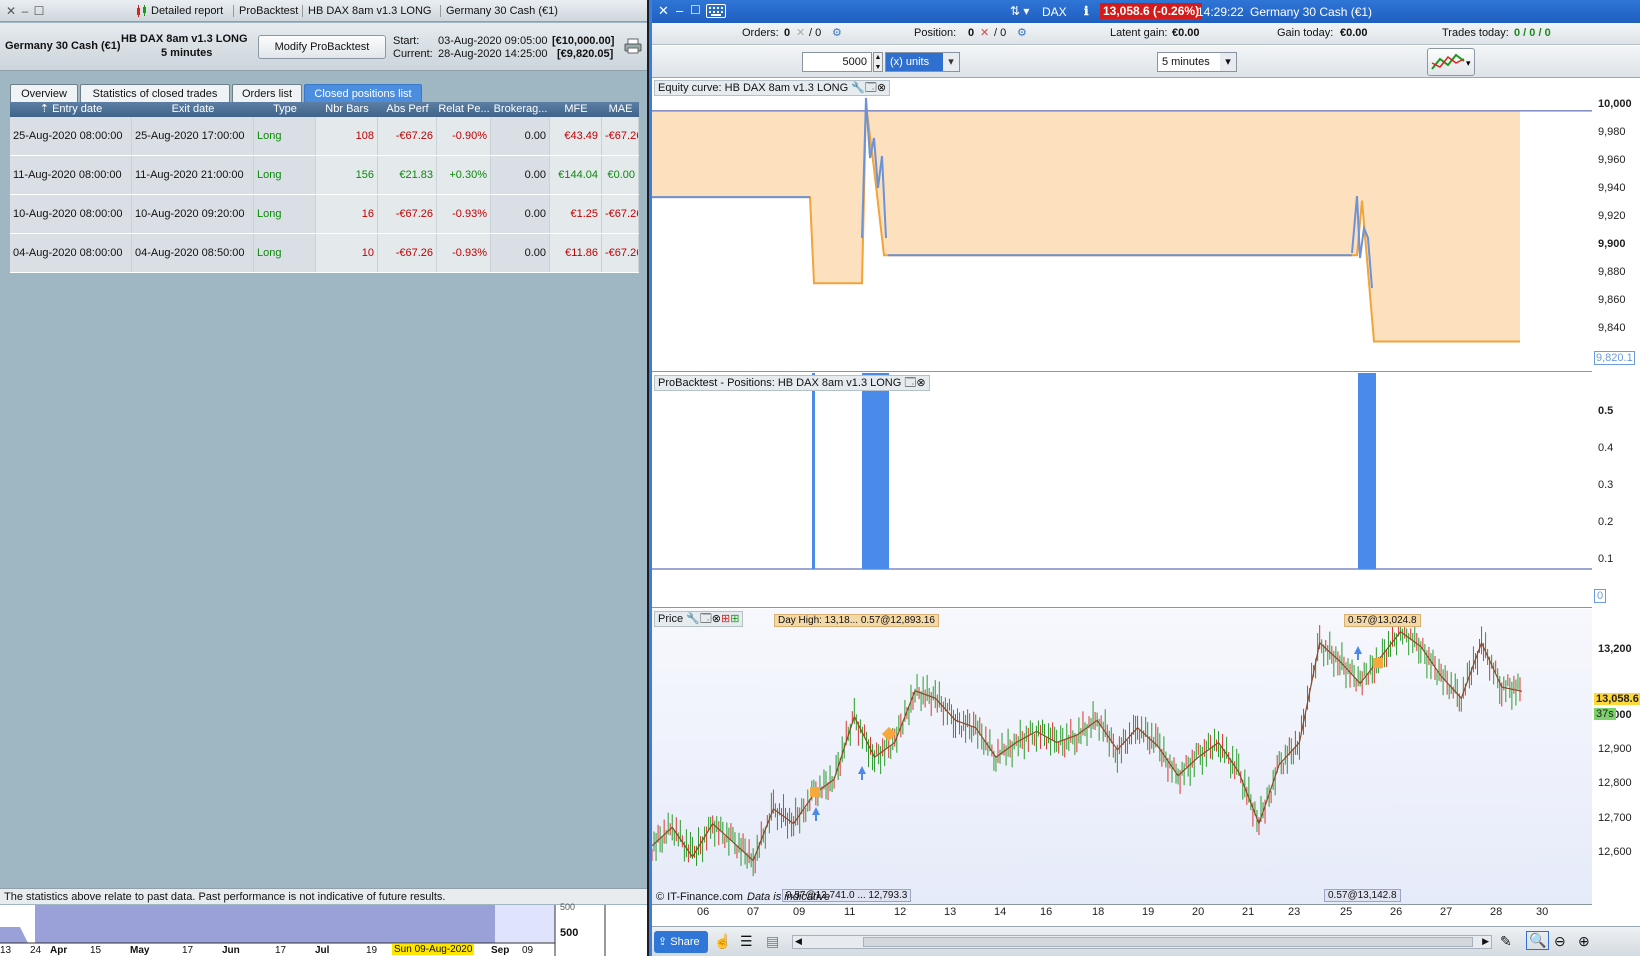  I want to click on price-tick: 12,700, so click(1615, 818).